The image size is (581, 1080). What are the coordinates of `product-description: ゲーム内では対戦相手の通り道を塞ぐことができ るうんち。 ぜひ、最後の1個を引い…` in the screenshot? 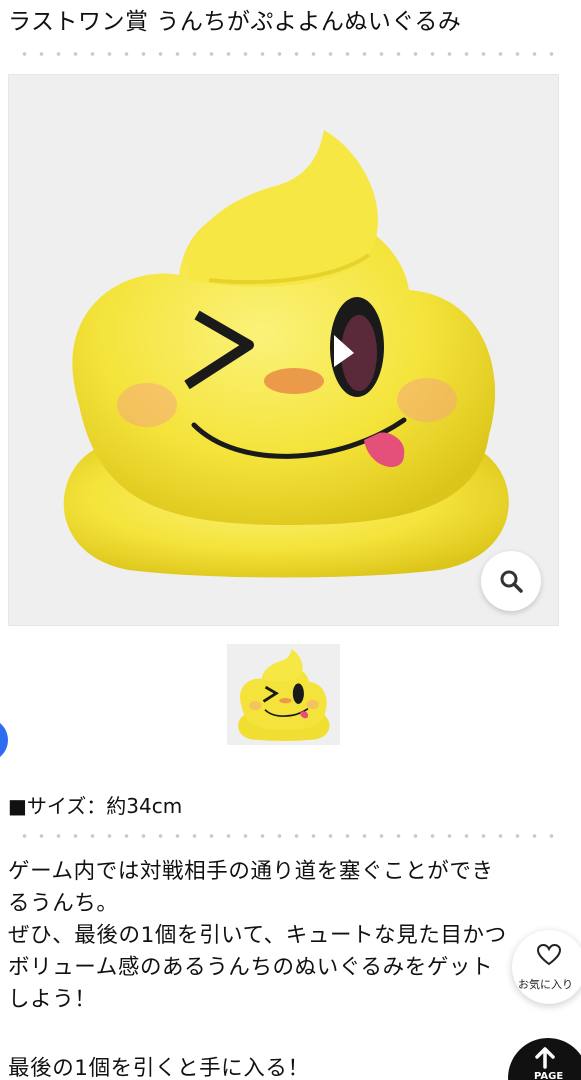 It's located at (288, 936).